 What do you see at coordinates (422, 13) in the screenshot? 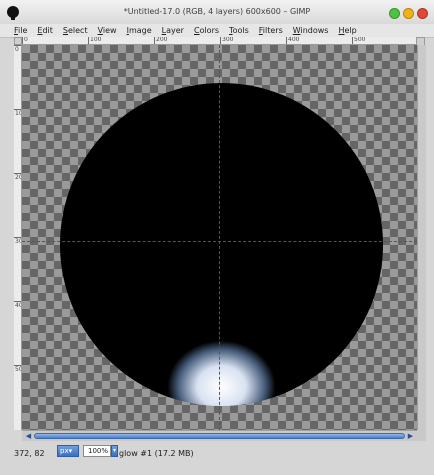
I see `close-button` at bounding box center [422, 13].